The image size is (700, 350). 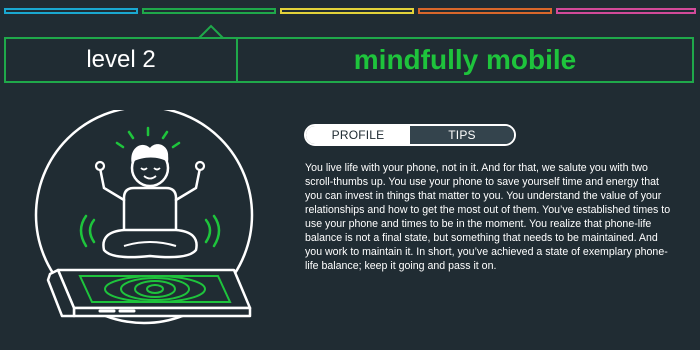 I want to click on level-name: mindfully mobile, so click(x=465, y=59).